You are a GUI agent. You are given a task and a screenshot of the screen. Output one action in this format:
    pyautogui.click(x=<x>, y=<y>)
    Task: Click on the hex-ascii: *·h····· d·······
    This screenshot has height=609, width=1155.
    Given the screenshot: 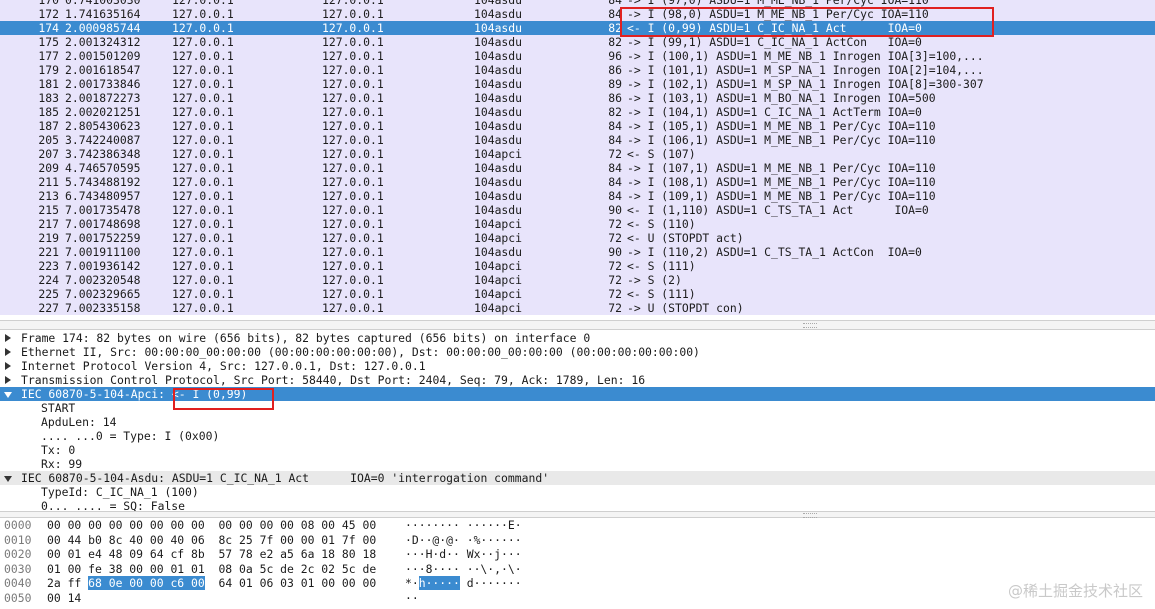 What is the action you would take?
    pyautogui.click(x=463, y=583)
    